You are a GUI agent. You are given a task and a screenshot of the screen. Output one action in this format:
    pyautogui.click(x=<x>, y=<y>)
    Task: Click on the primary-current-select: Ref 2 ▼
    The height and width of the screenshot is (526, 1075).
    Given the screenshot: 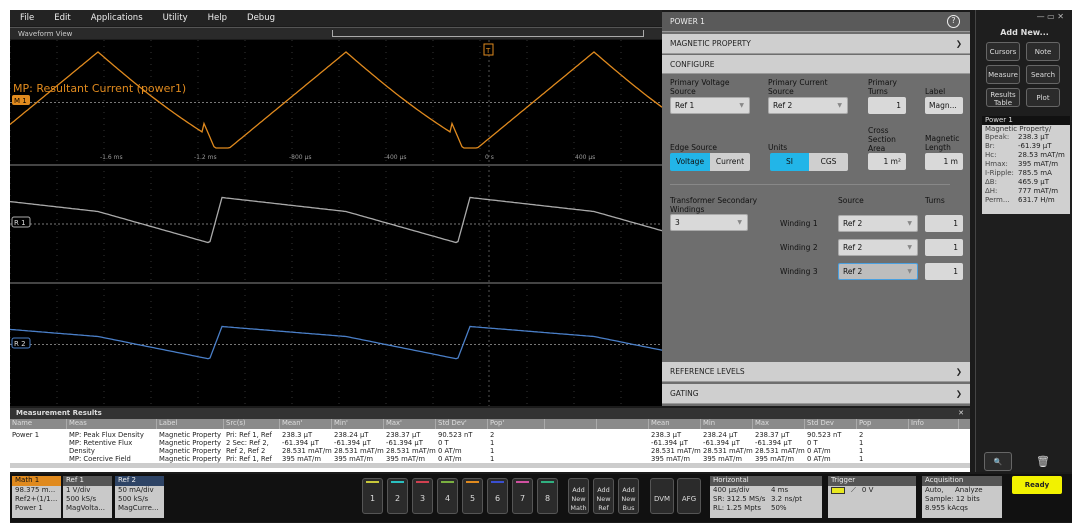 What is the action you would take?
    pyautogui.click(x=808, y=105)
    